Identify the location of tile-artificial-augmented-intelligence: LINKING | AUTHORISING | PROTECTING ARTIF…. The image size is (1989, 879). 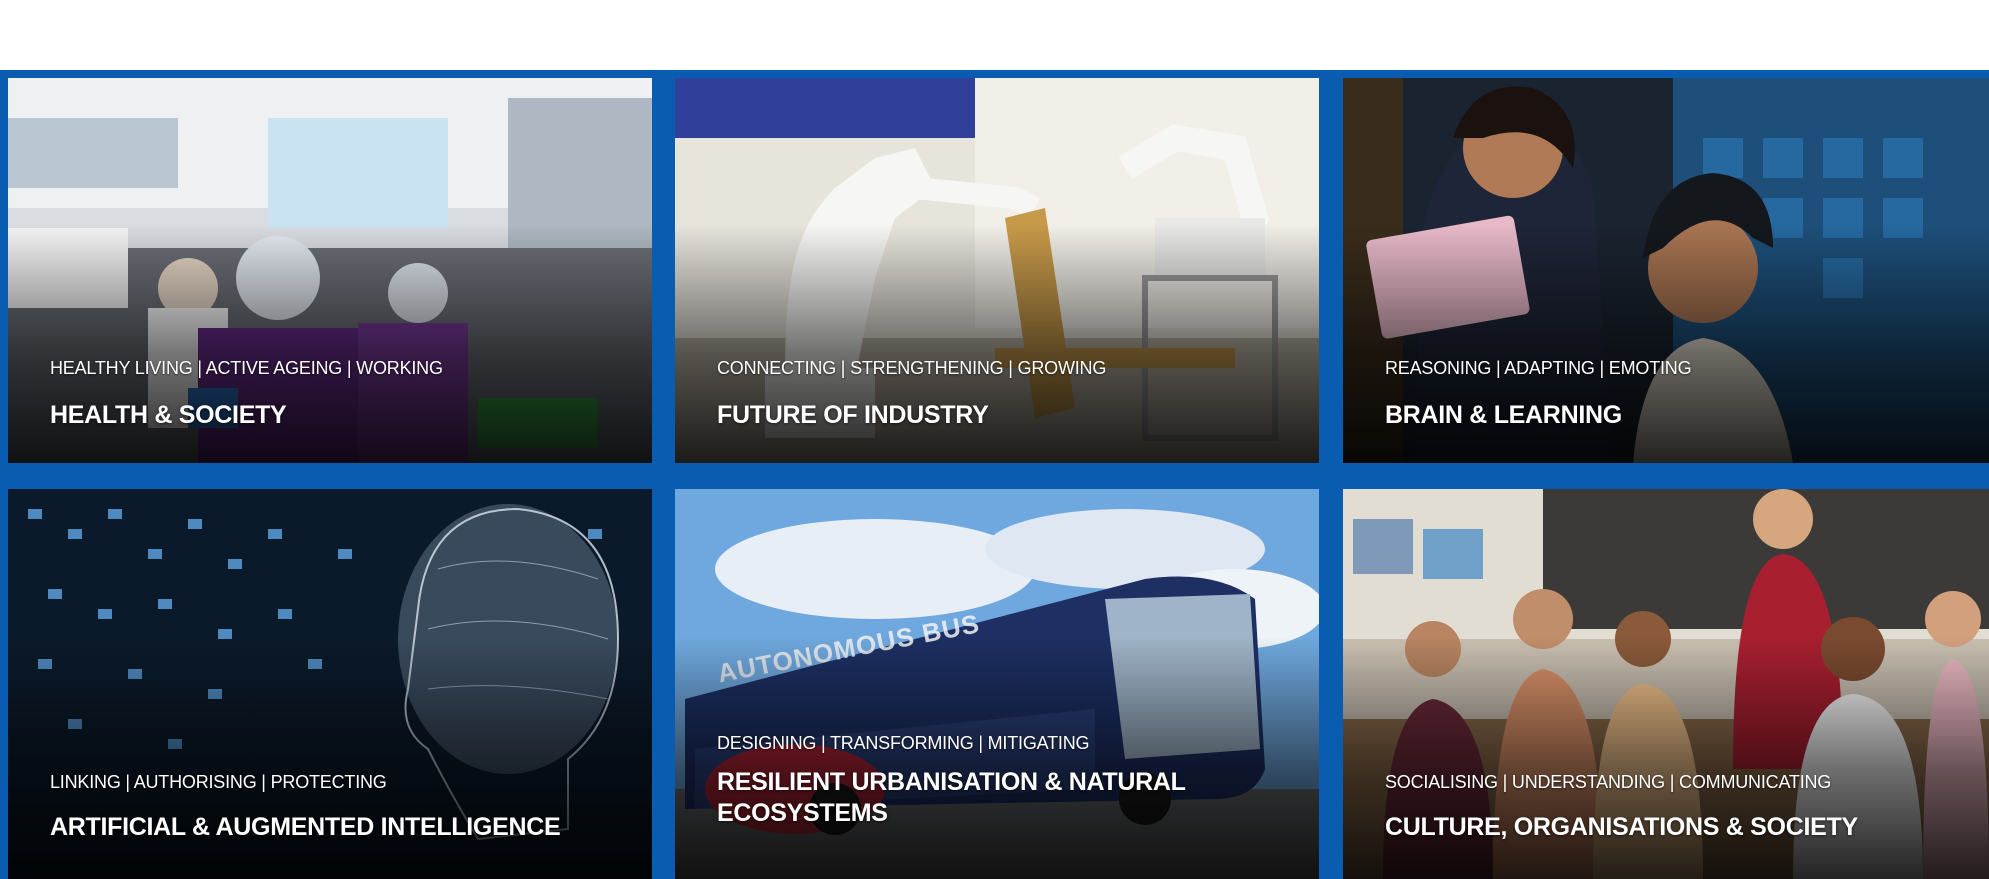
(330, 684).